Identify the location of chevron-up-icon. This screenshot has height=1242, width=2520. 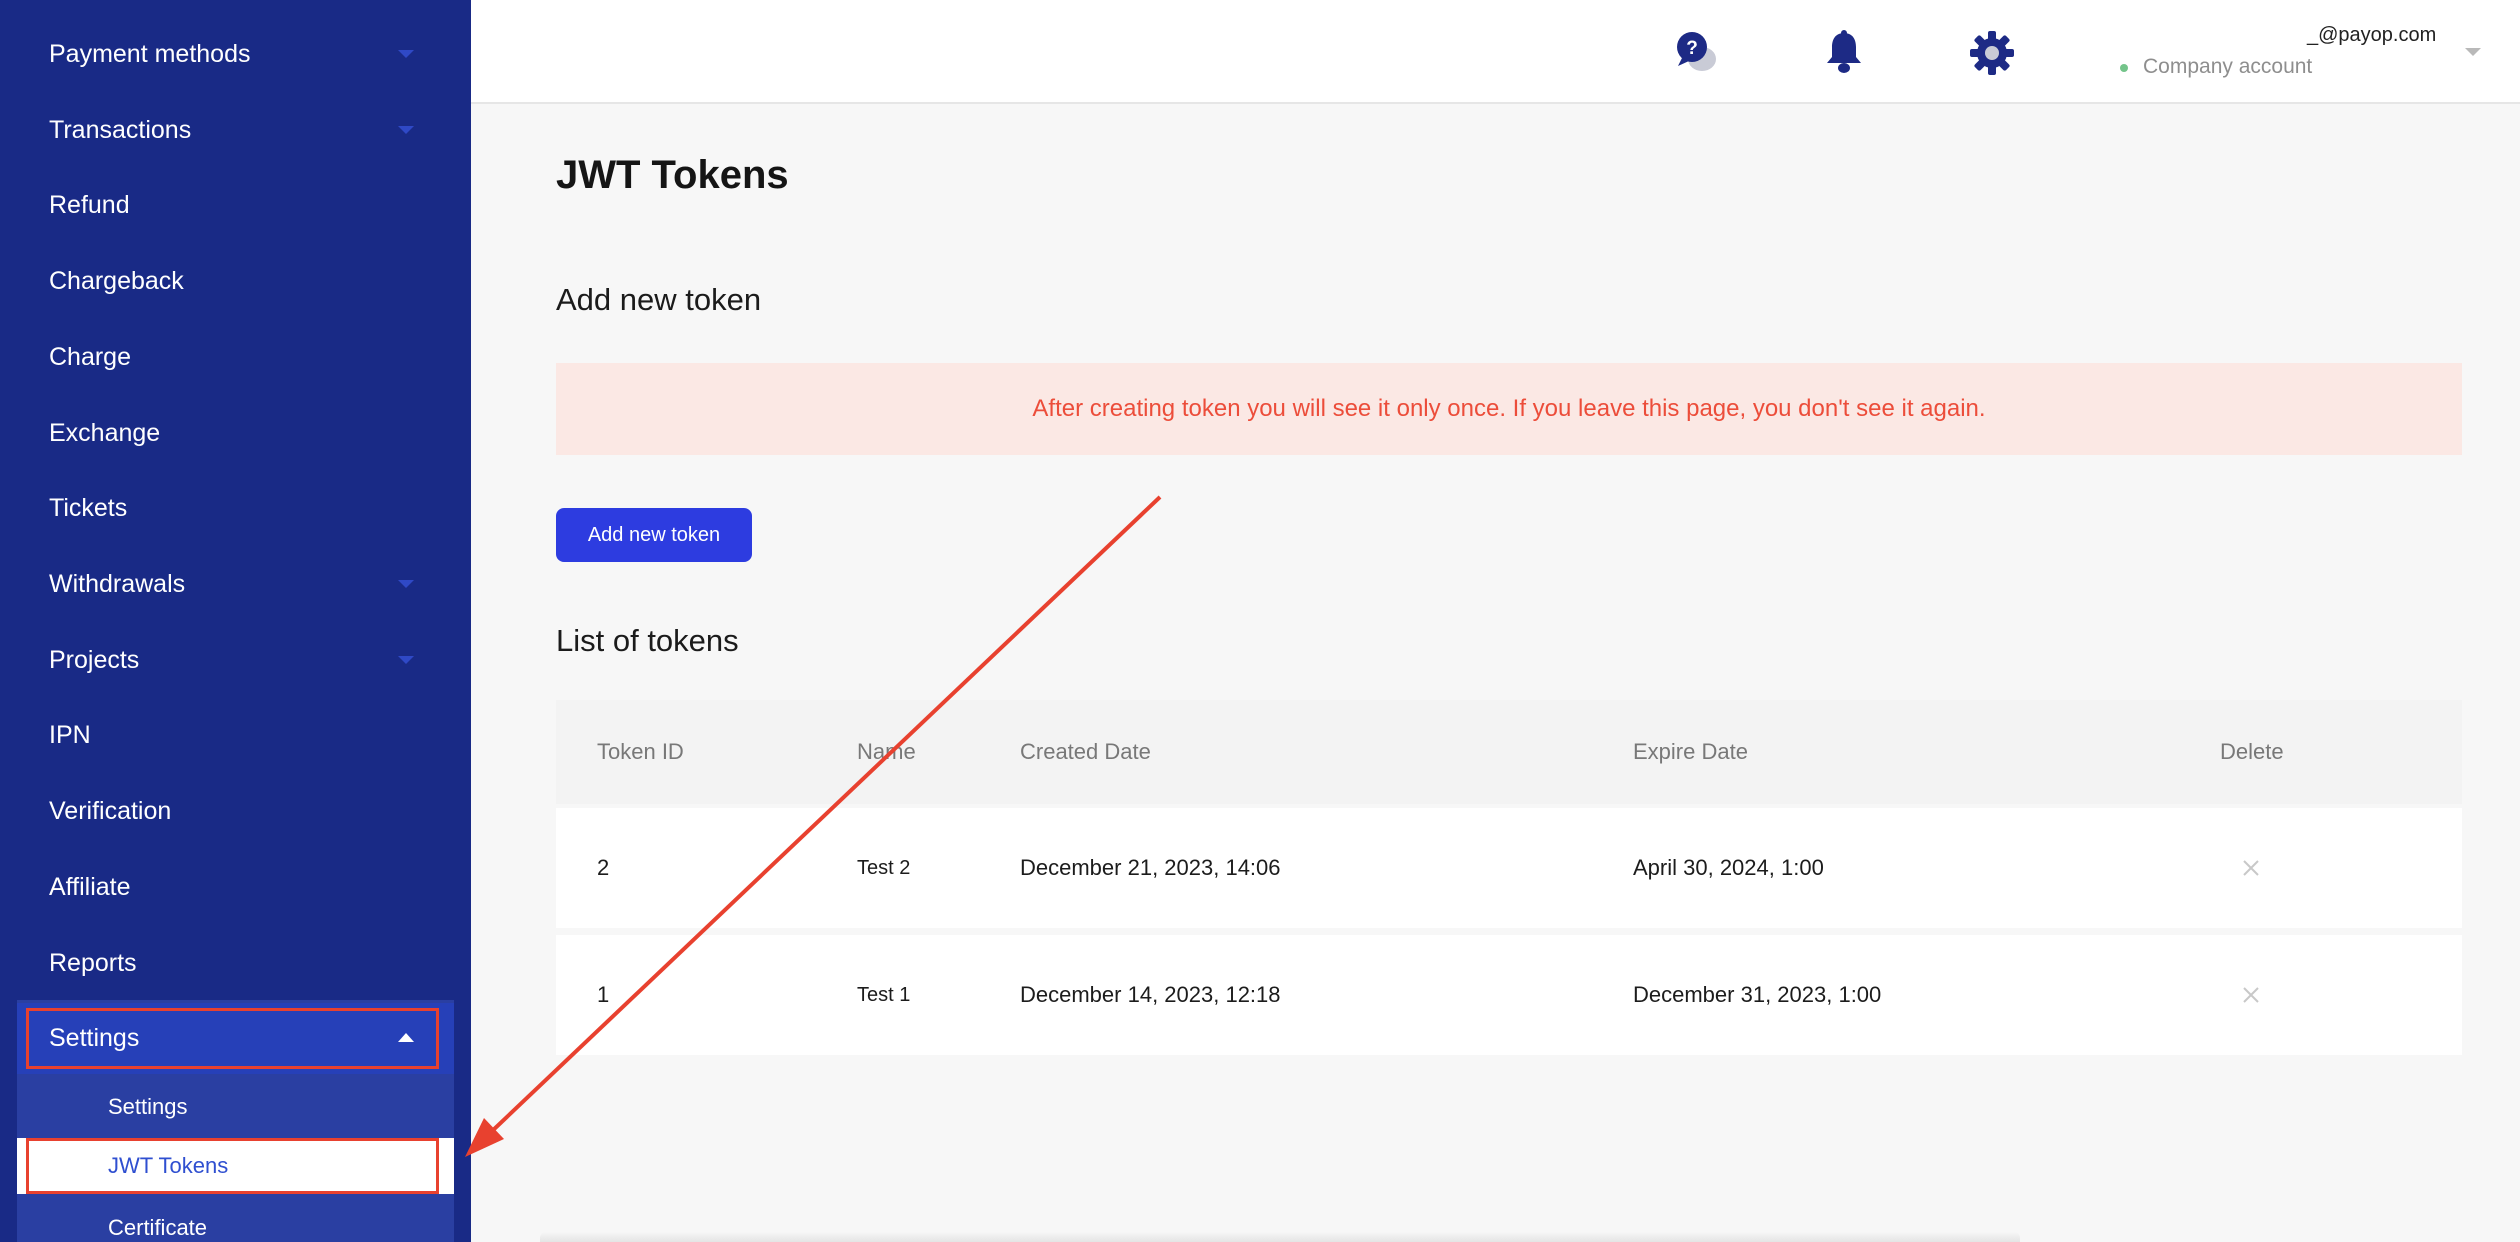
(406, 1037).